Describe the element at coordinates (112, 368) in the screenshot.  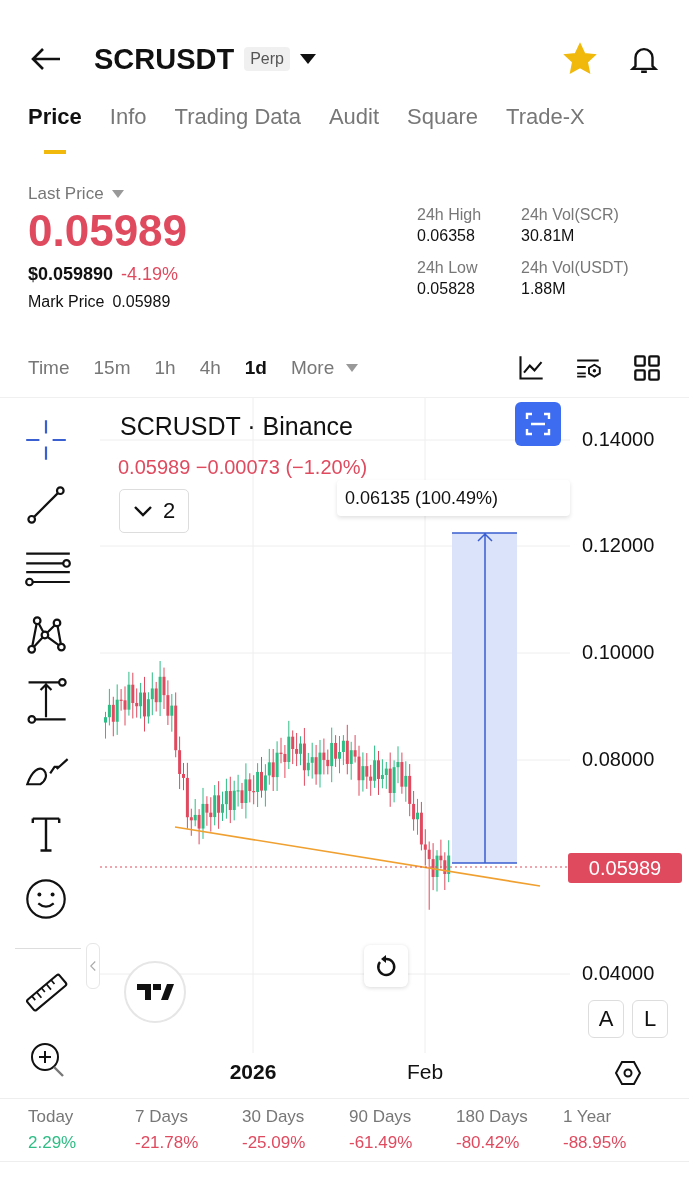
I see `interval-tab: 15m` at that location.